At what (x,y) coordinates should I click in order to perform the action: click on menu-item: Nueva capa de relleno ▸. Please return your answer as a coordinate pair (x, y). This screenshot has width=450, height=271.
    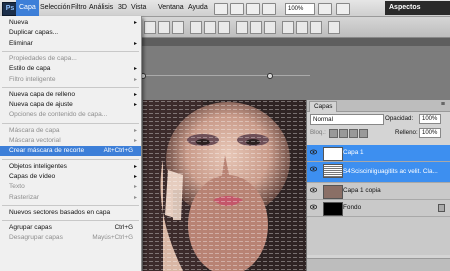
    Looking at the image, I should click on (70, 95).